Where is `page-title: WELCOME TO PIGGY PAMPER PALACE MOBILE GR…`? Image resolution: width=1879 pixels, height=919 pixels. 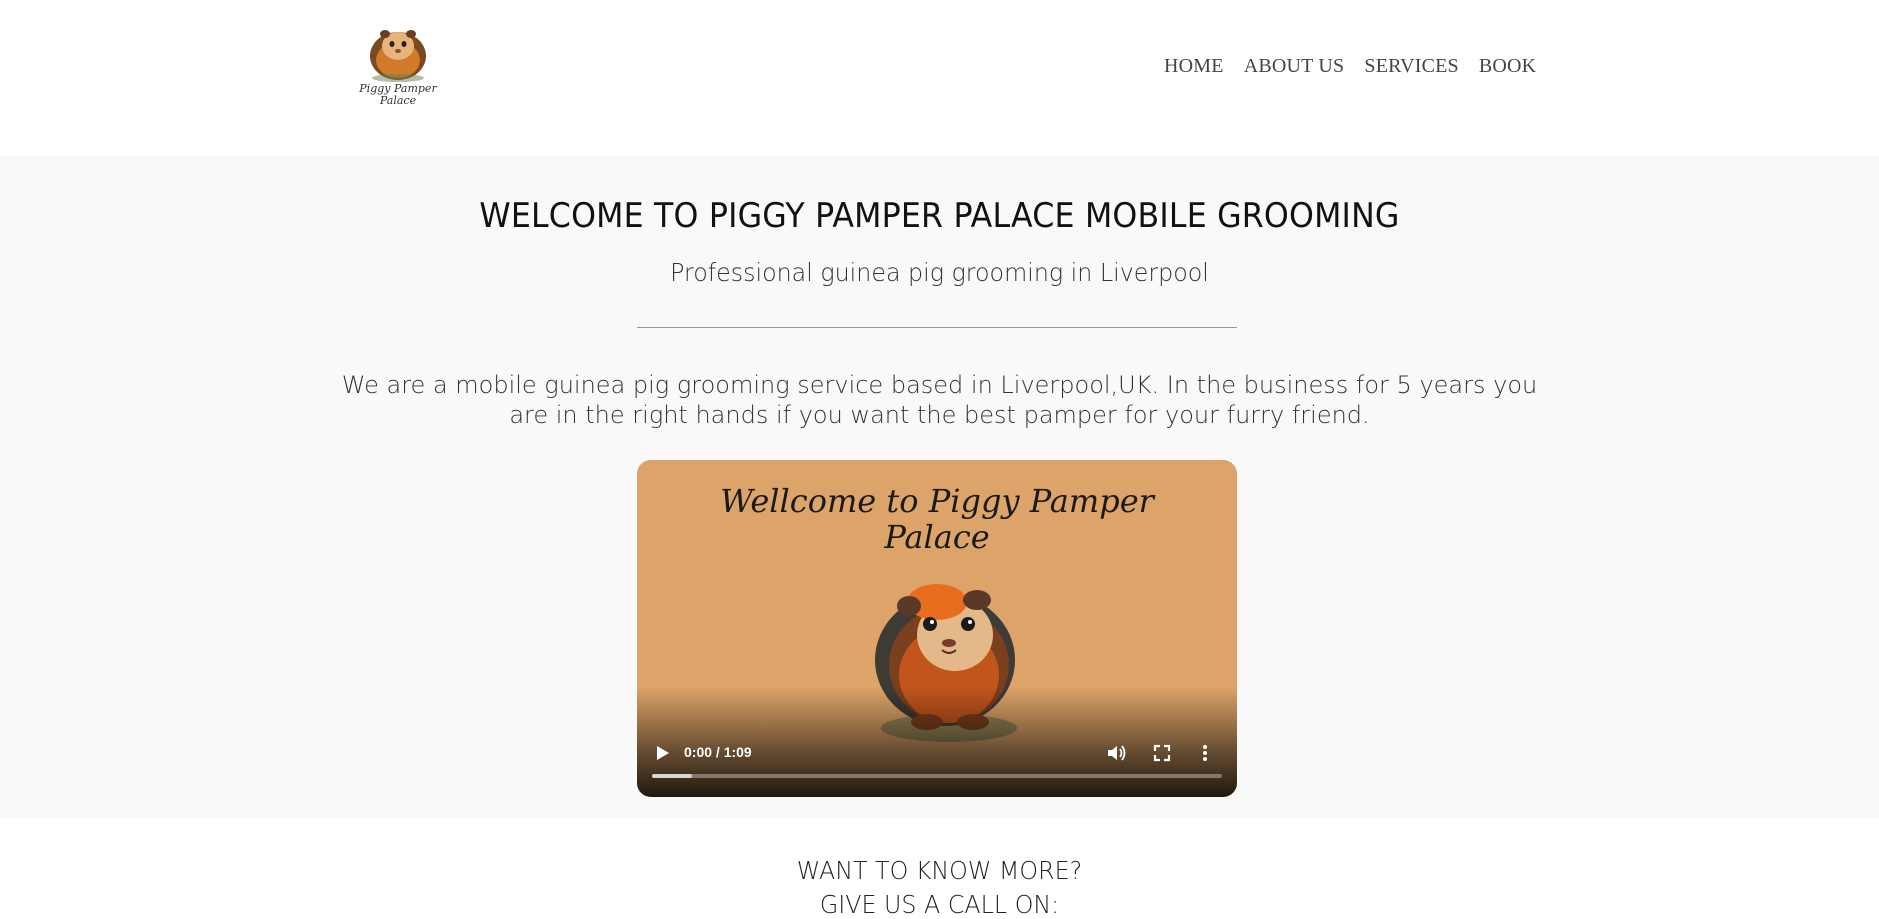 page-title: WELCOME TO PIGGY PAMPER PALACE MOBILE GR… is located at coordinates (939, 216).